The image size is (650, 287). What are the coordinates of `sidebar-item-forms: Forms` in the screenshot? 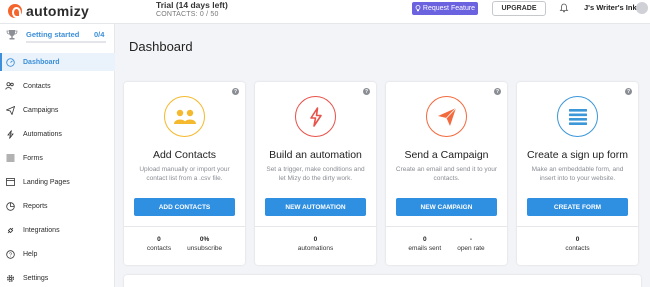 It's located at (57, 158).